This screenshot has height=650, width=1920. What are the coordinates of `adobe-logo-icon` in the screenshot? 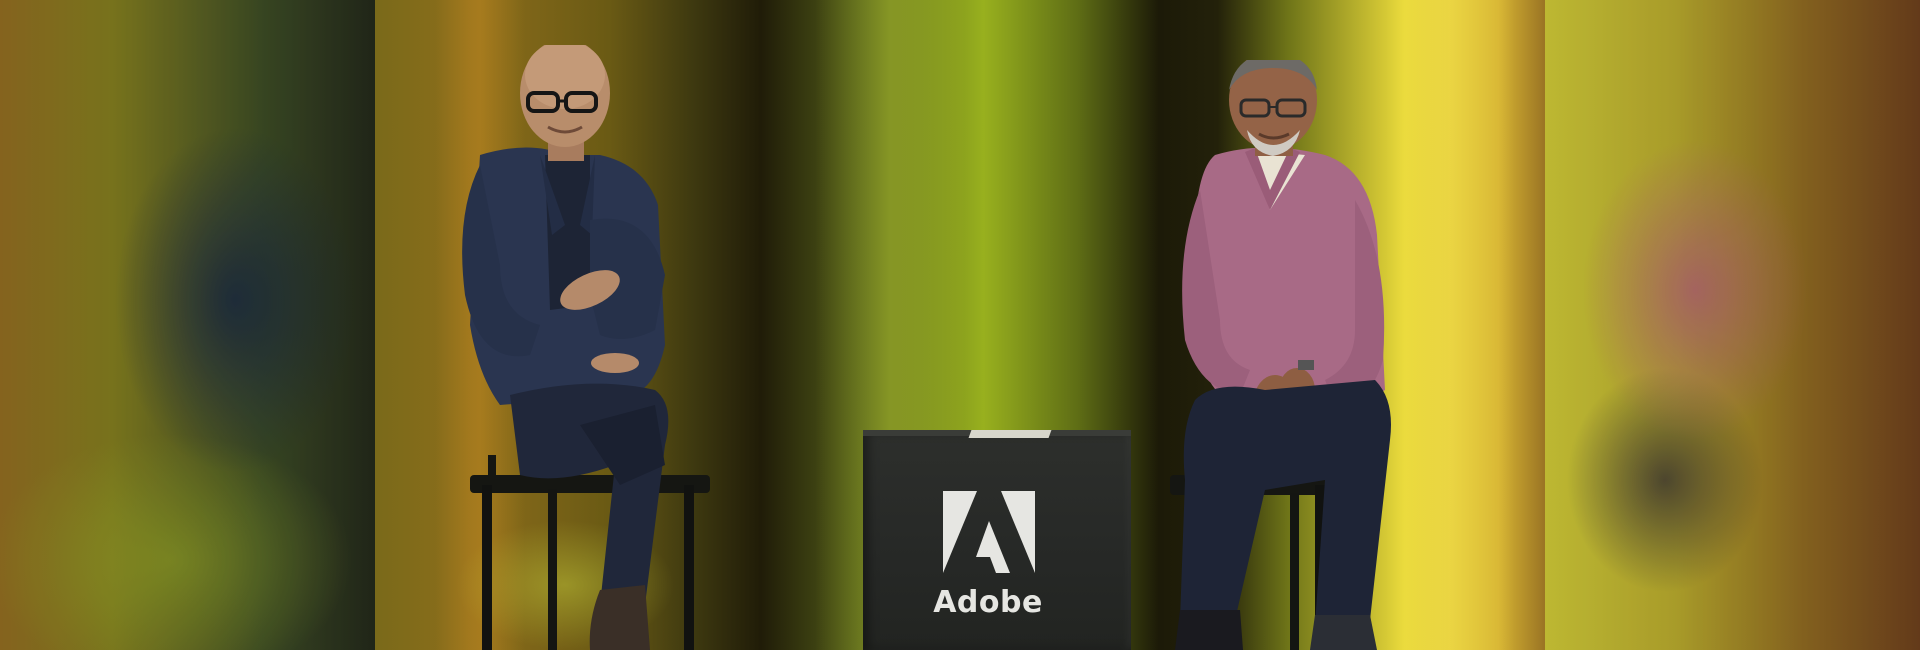 It's located at (989, 532).